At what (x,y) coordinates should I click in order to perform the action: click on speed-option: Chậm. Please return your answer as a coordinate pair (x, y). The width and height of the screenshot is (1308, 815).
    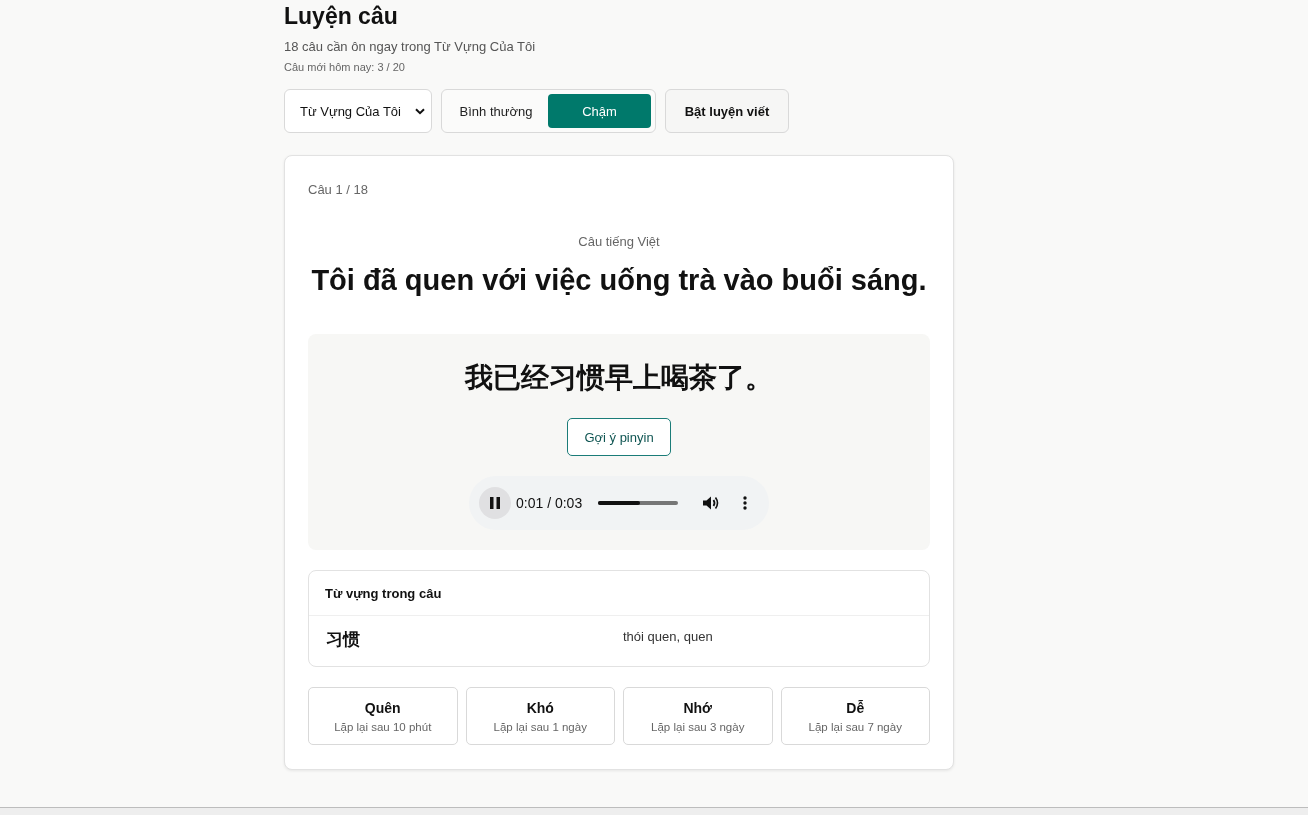
    Looking at the image, I should click on (599, 111).